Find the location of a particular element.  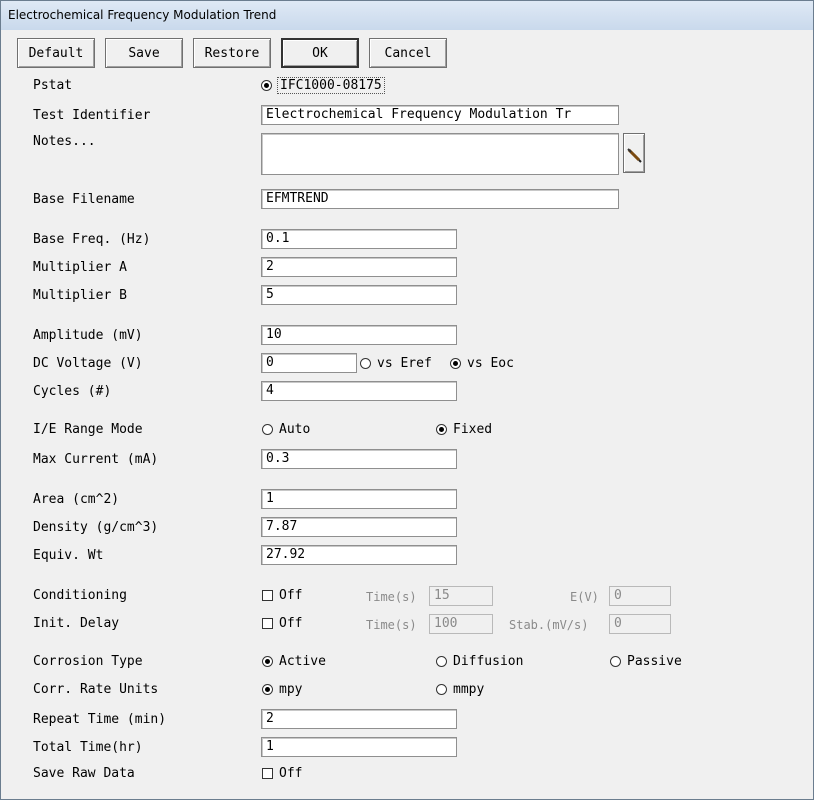

fixed-label: Fixed is located at coordinates (472, 429).